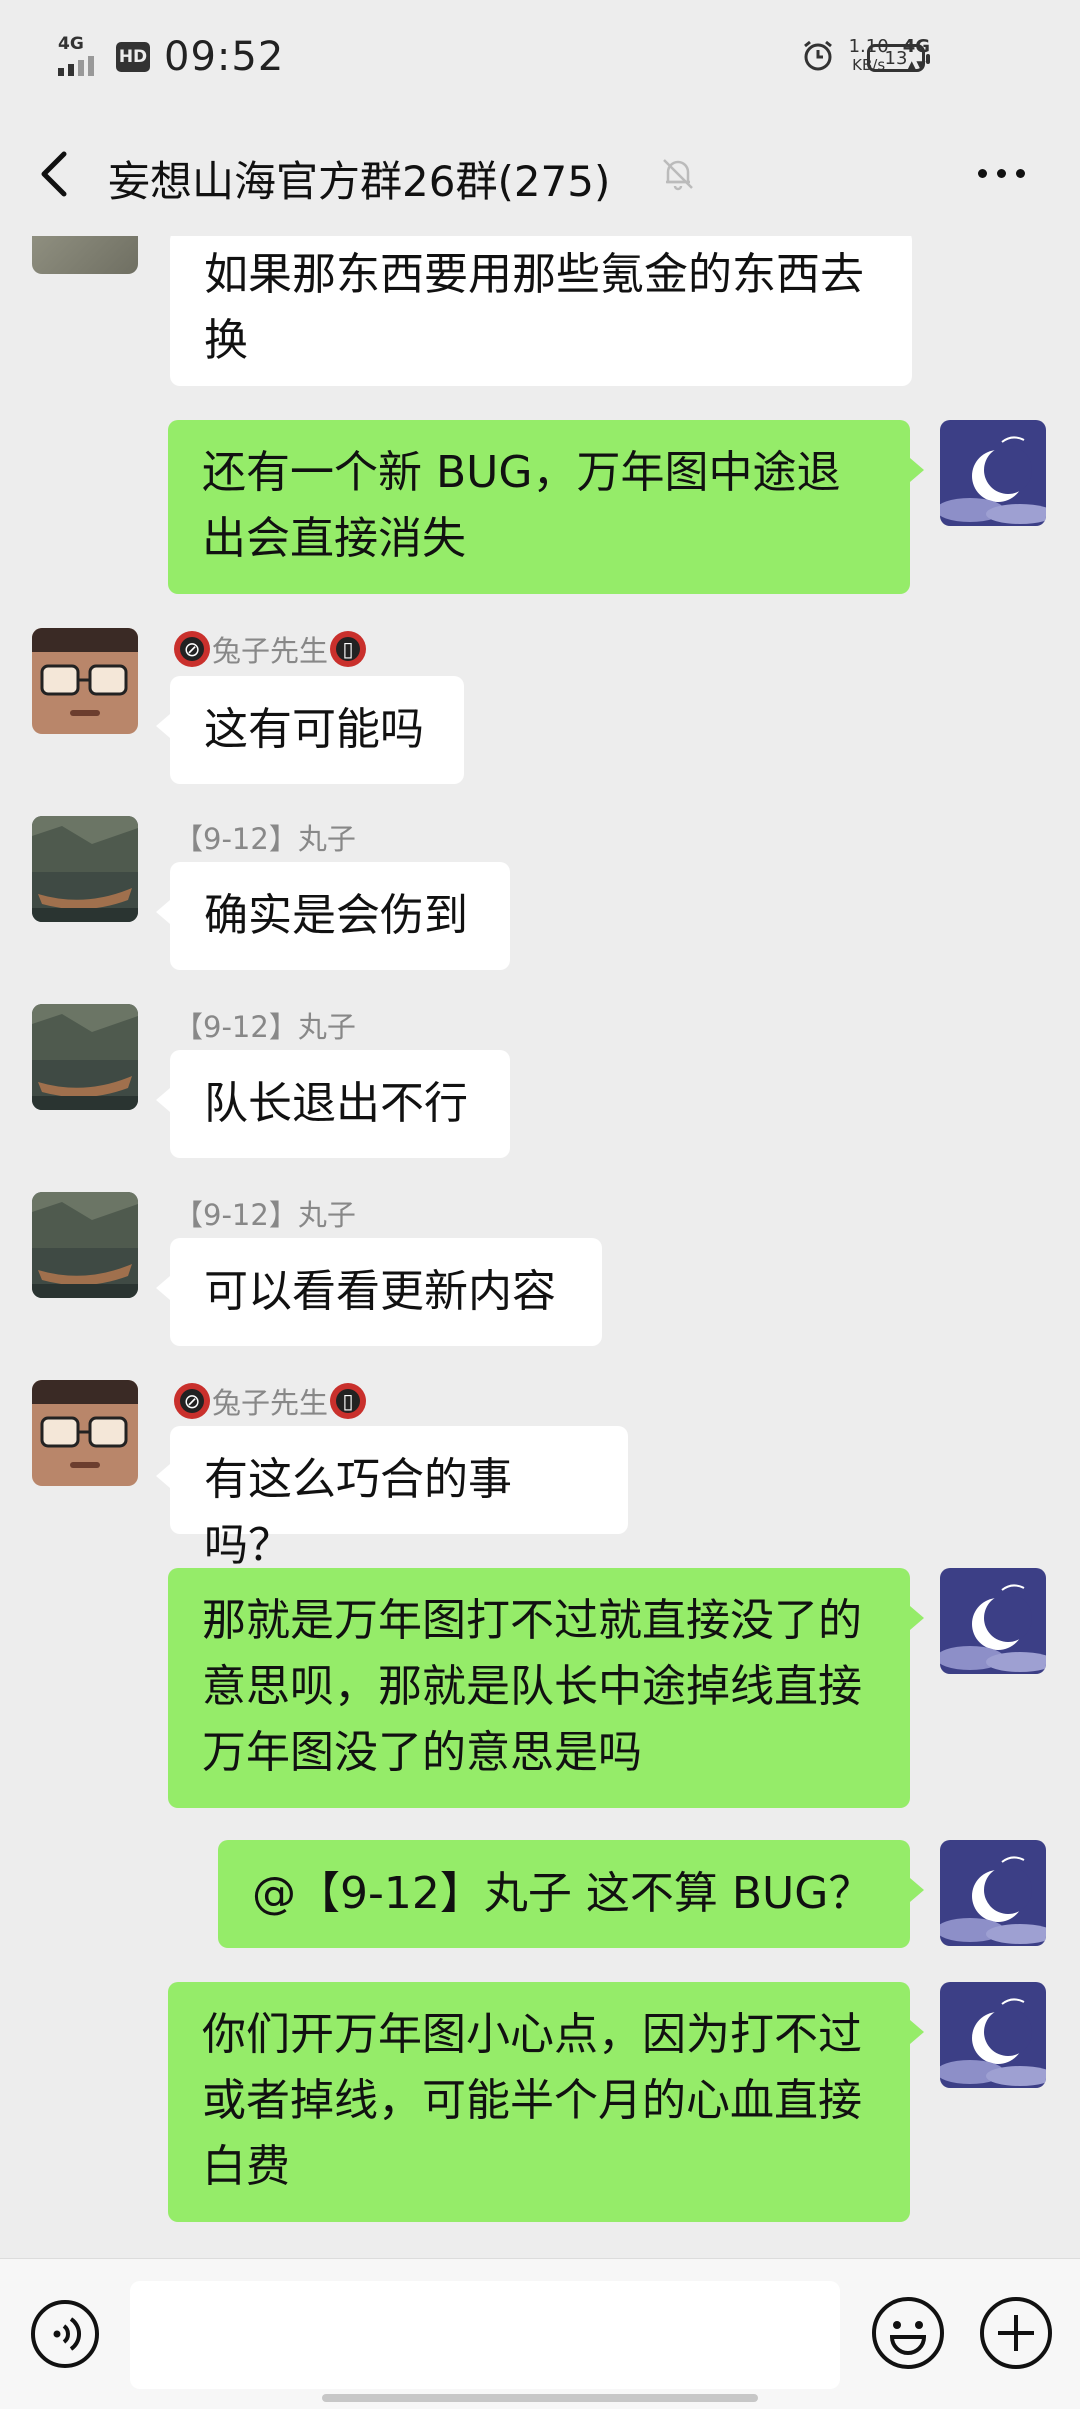  I want to click on message-text: 队长退出不行, so click(336, 1103).